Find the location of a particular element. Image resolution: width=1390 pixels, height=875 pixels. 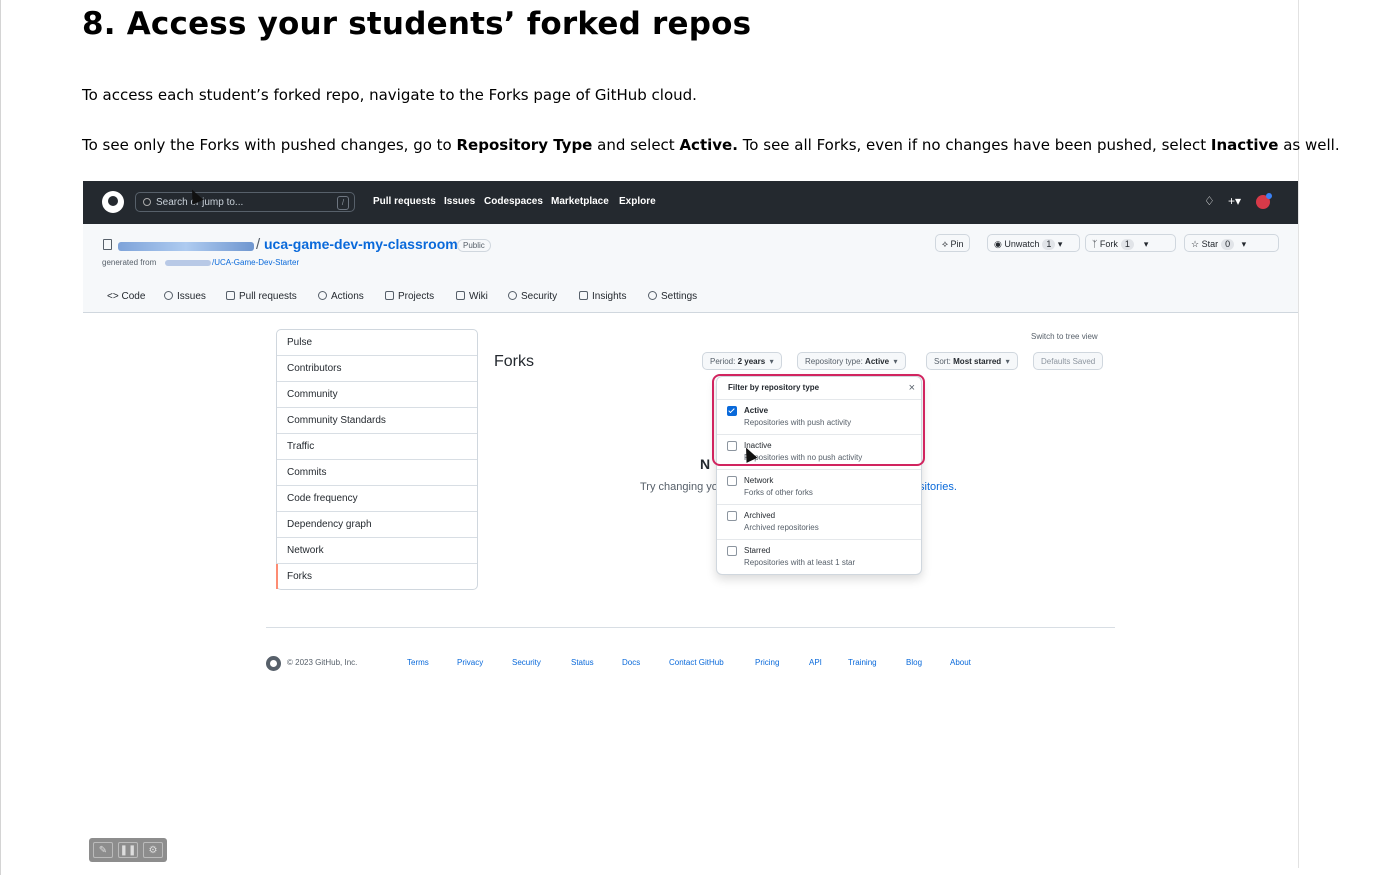

footer-copyright: © 2023 GitHub, Inc. is located at coordinates (322, 662).